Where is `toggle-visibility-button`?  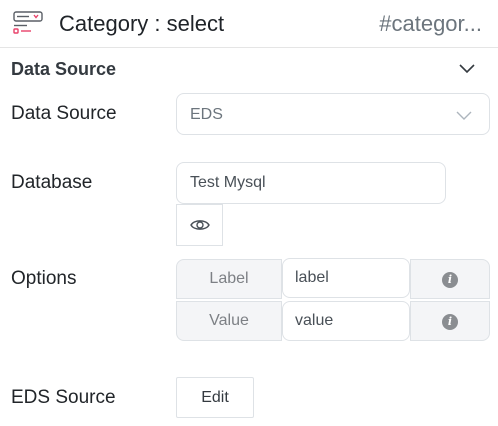 toggle-visibility-button is located at coordinates (199, 225).